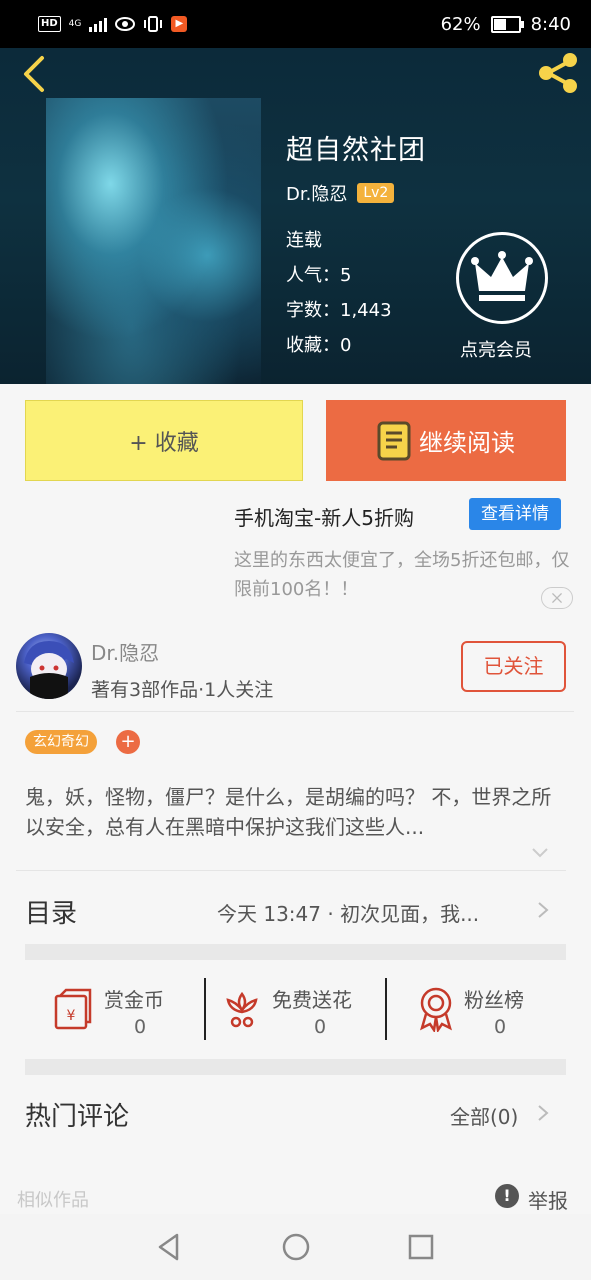 The height and width of the screenshot is (1280, 591). Describe the element at coordinates (507, 1196) in the screenshot. I see `report-icon: !` at that location.